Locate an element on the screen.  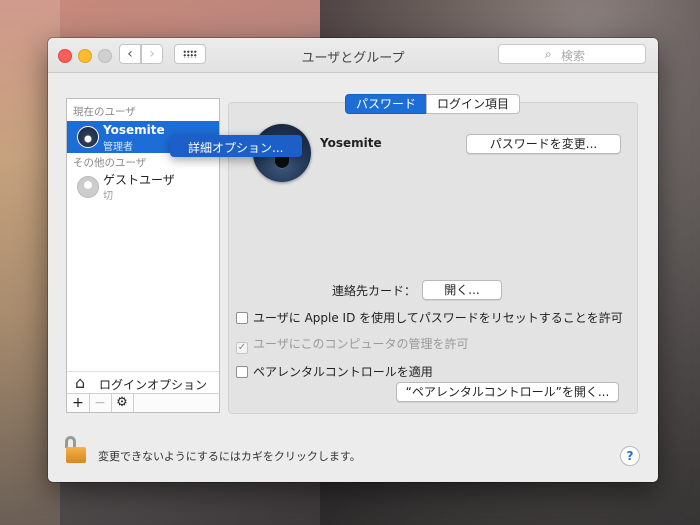
user-item-guest: ゲストユーザ 切 is located at coordinates (143, 186).